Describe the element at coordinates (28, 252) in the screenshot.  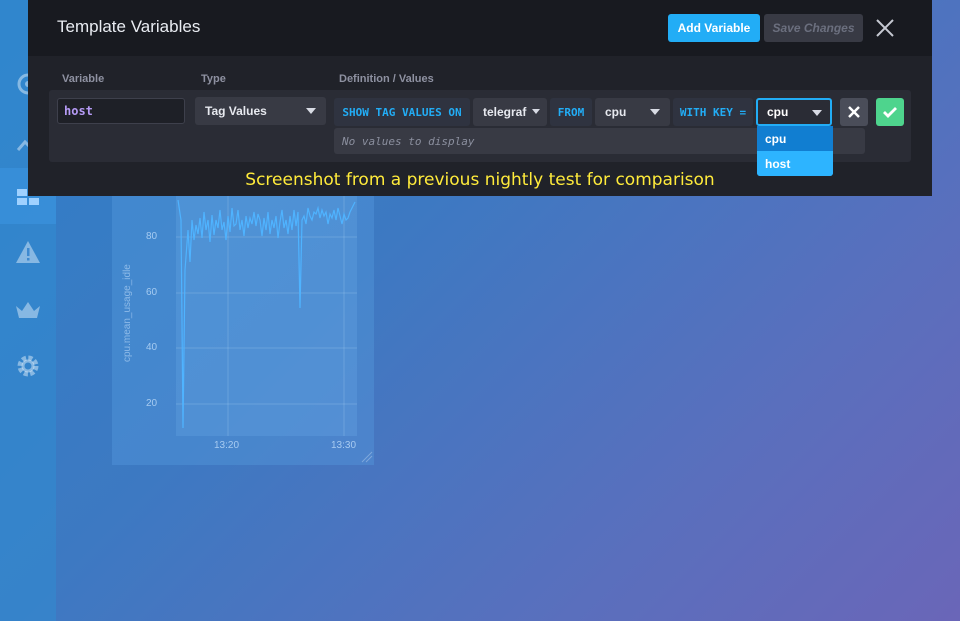
I see `alerts-icon` at that location.